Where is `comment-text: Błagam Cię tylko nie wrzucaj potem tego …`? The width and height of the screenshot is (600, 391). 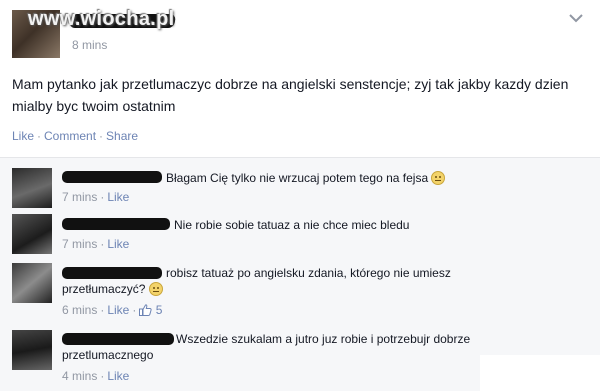 comment-text: Błagam Cię tylko nie wrzucaj potem tego … is located at coordinates (376, 178).